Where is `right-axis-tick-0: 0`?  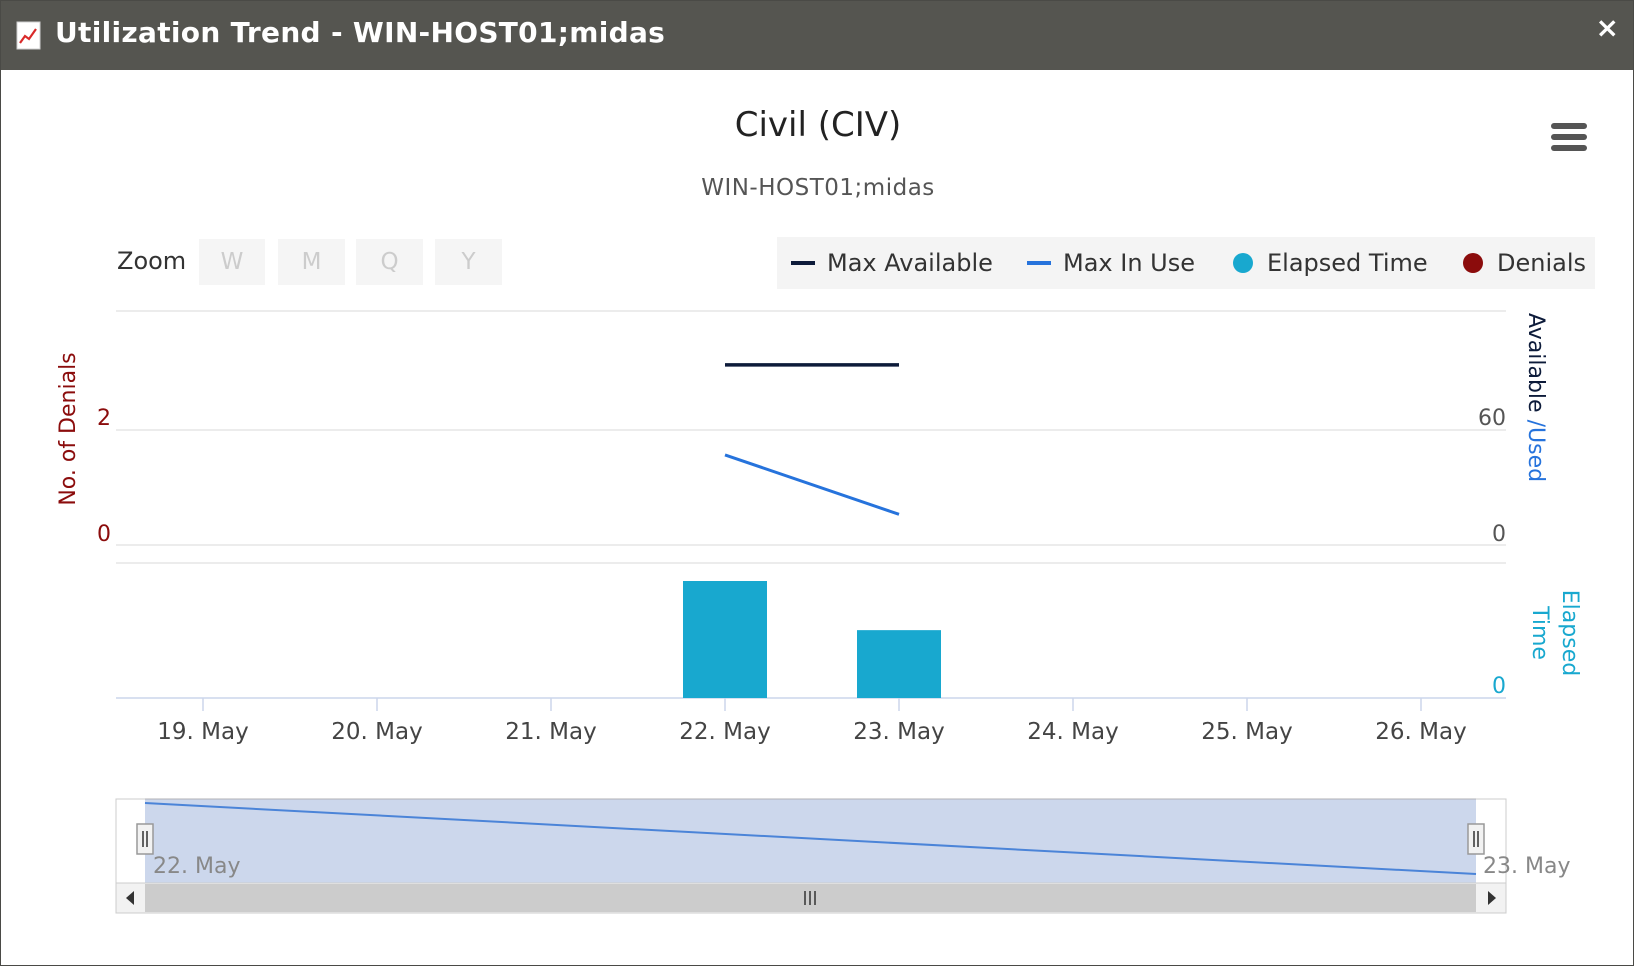
right-axis-tick-0: 0 is located at coordinates (1499, 534).